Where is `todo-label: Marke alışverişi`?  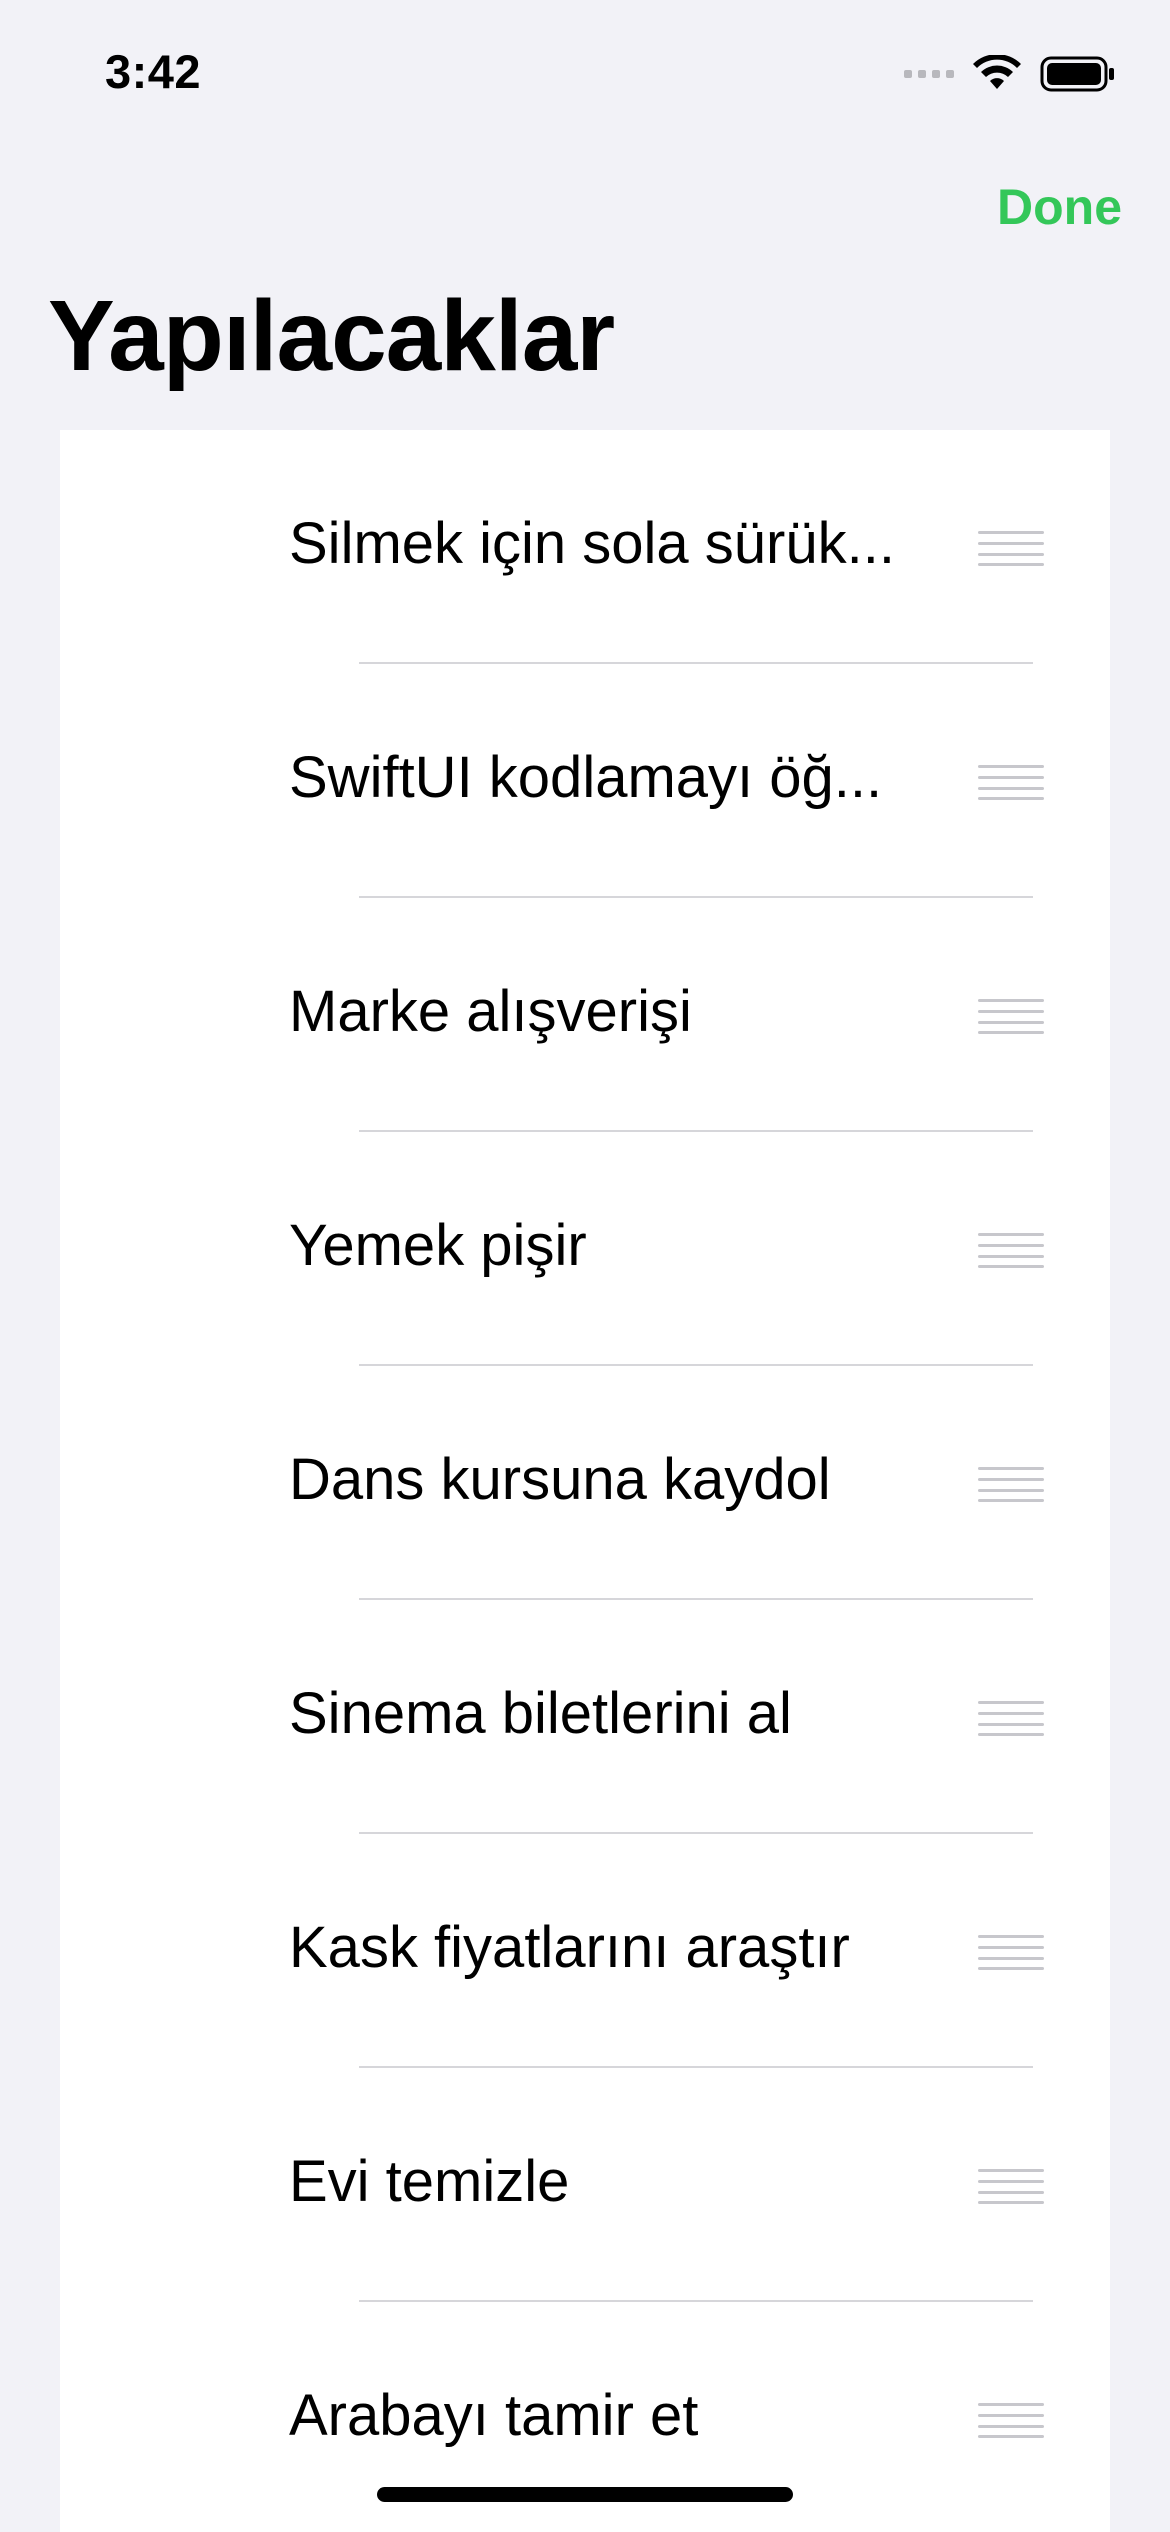 todo-label: Marke alışverişi is located at coordinates (490, 1011).